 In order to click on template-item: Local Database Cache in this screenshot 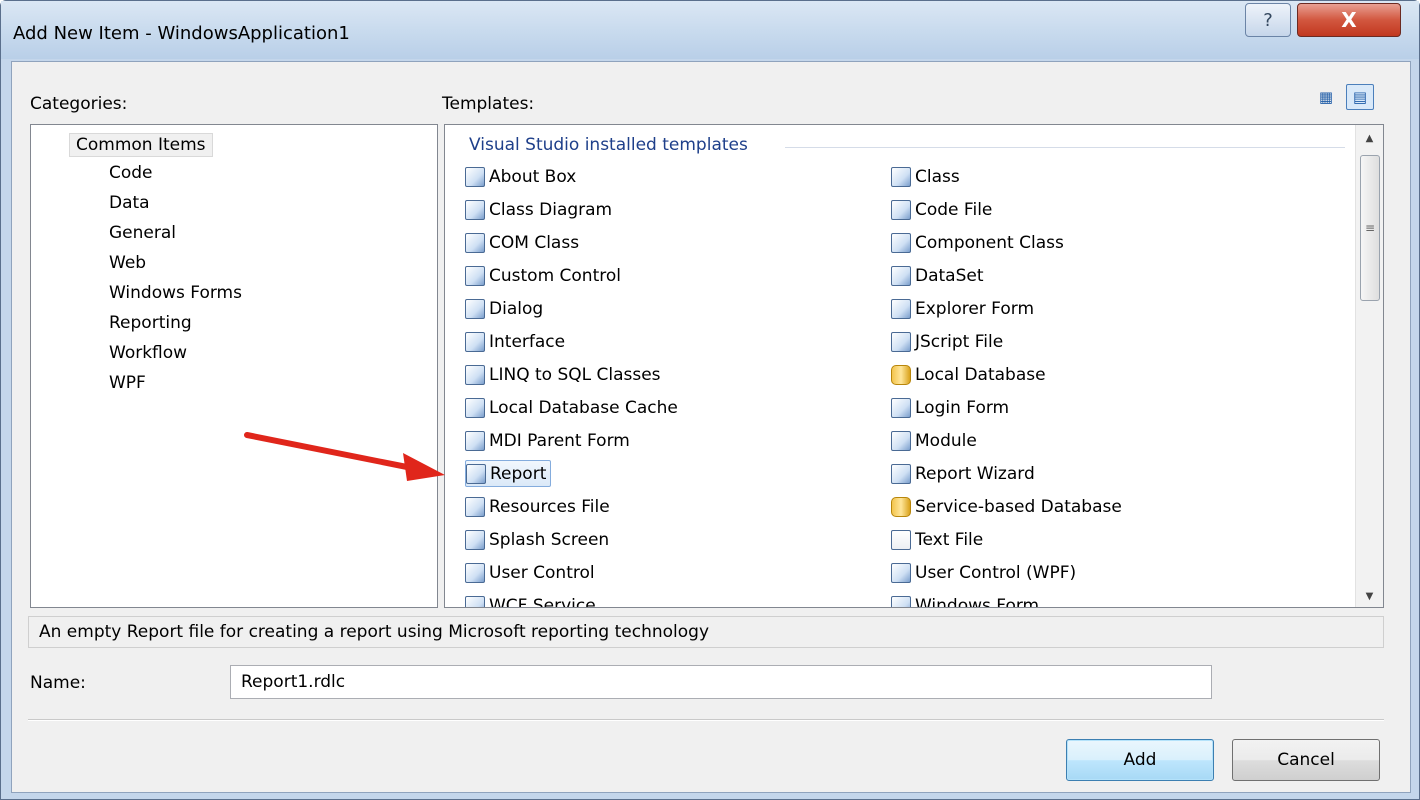, I will do `click(571, 407)`.